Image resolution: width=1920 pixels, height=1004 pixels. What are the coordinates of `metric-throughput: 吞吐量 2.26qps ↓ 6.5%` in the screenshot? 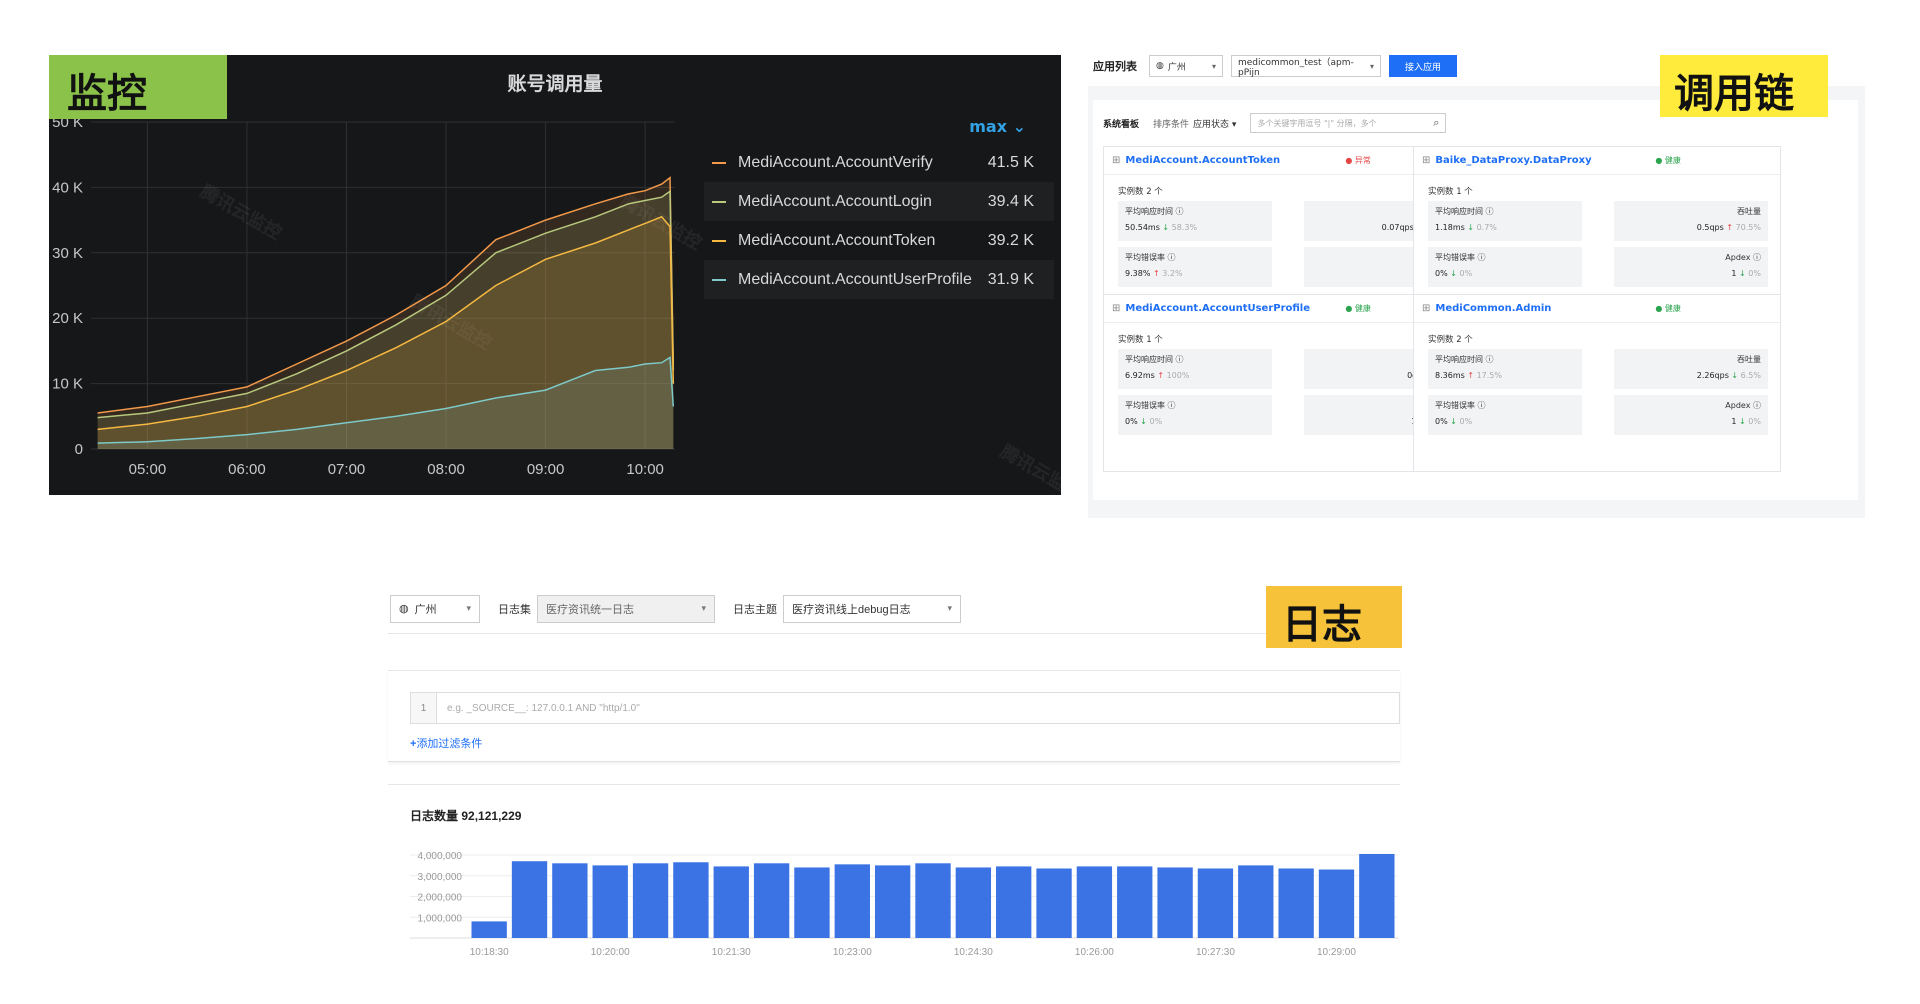 It's located at (1691, 369).